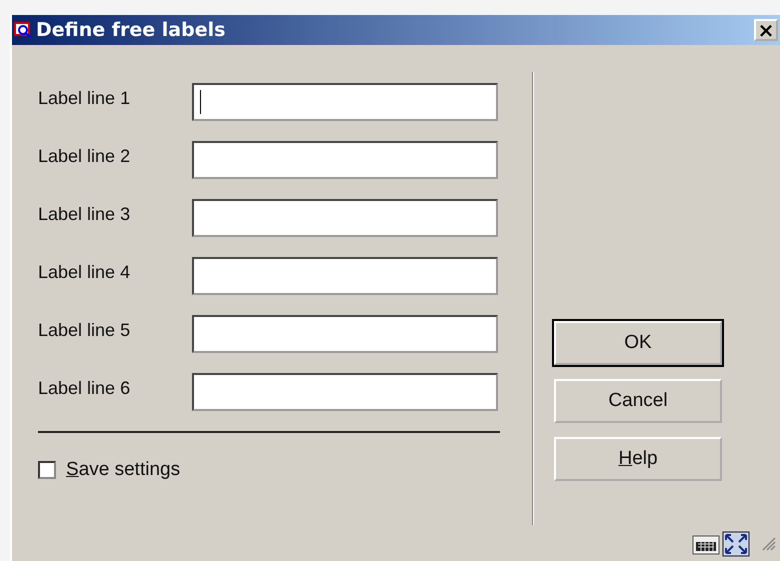  I want to click on field-label: Label line 5, so click(85, 330).